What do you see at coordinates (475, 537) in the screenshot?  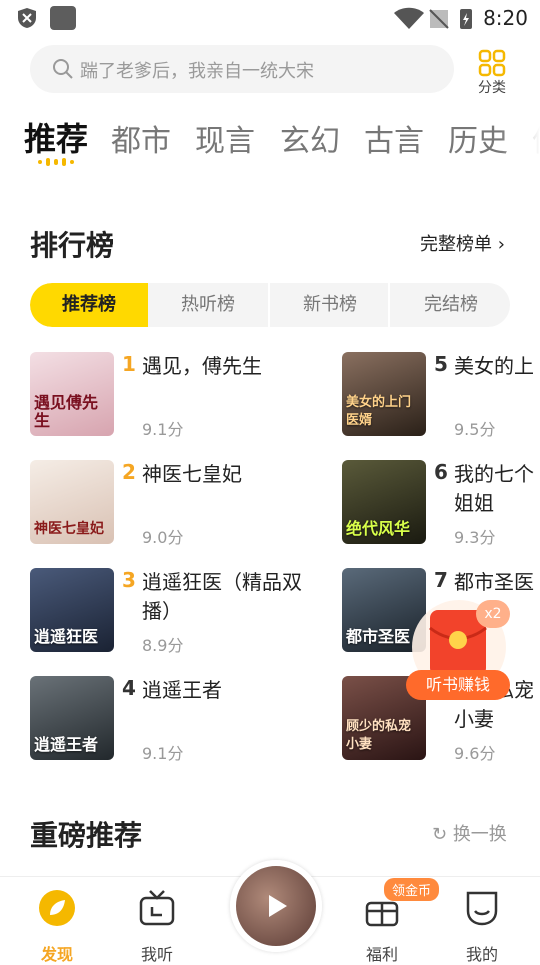 I see `book-score: 9.3分` at bounding box center [475, 537].